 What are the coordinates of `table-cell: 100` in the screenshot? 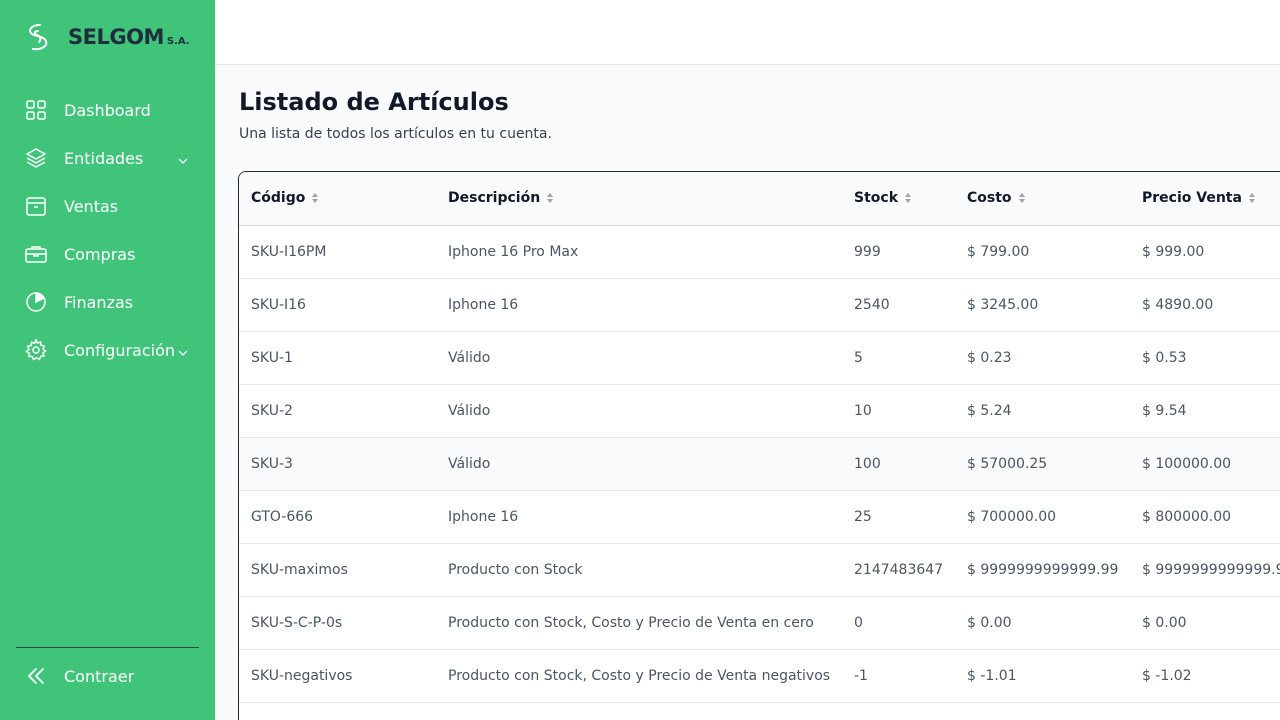 It's located at (898, 464).